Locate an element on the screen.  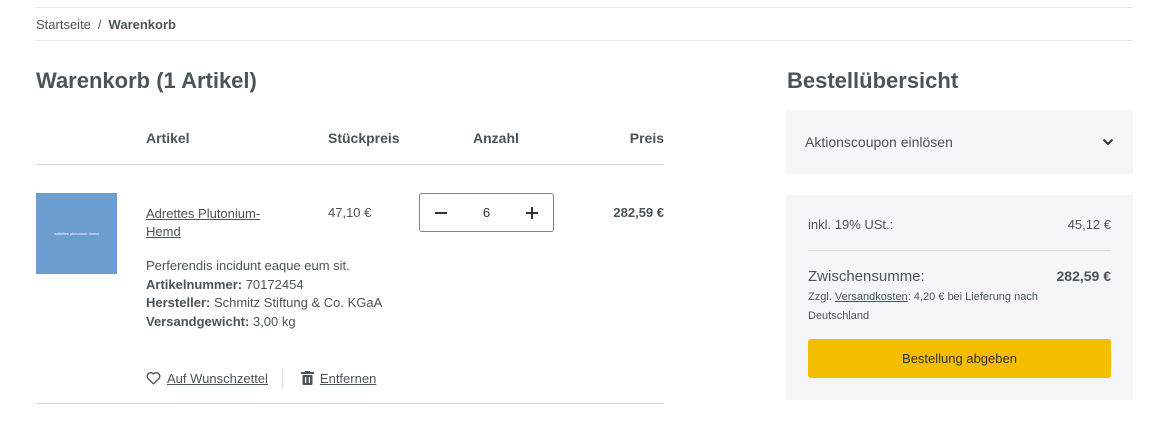
breadcrumb-home: Startseite is located at coordinates (63, 24).